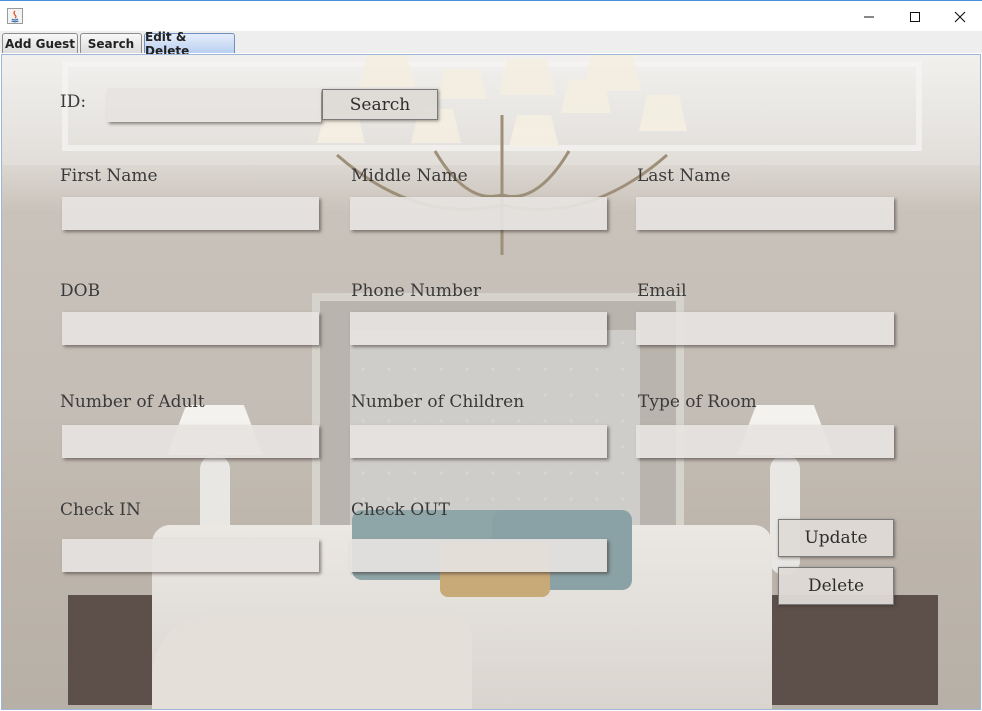 Image resolution: width=982 pixels, height=711 pixels. What do you see at coordinates (438, 402) in the screenshot?
I see `number-of-children-label: Number of Children` at bounding box center [438, 402].